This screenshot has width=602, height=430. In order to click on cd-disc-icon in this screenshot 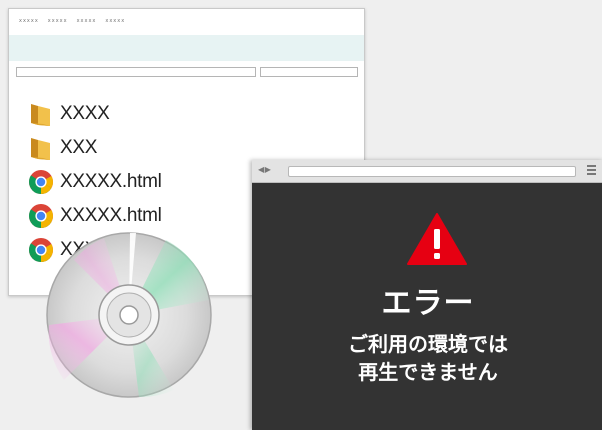, I will do `click(129, 315)`.